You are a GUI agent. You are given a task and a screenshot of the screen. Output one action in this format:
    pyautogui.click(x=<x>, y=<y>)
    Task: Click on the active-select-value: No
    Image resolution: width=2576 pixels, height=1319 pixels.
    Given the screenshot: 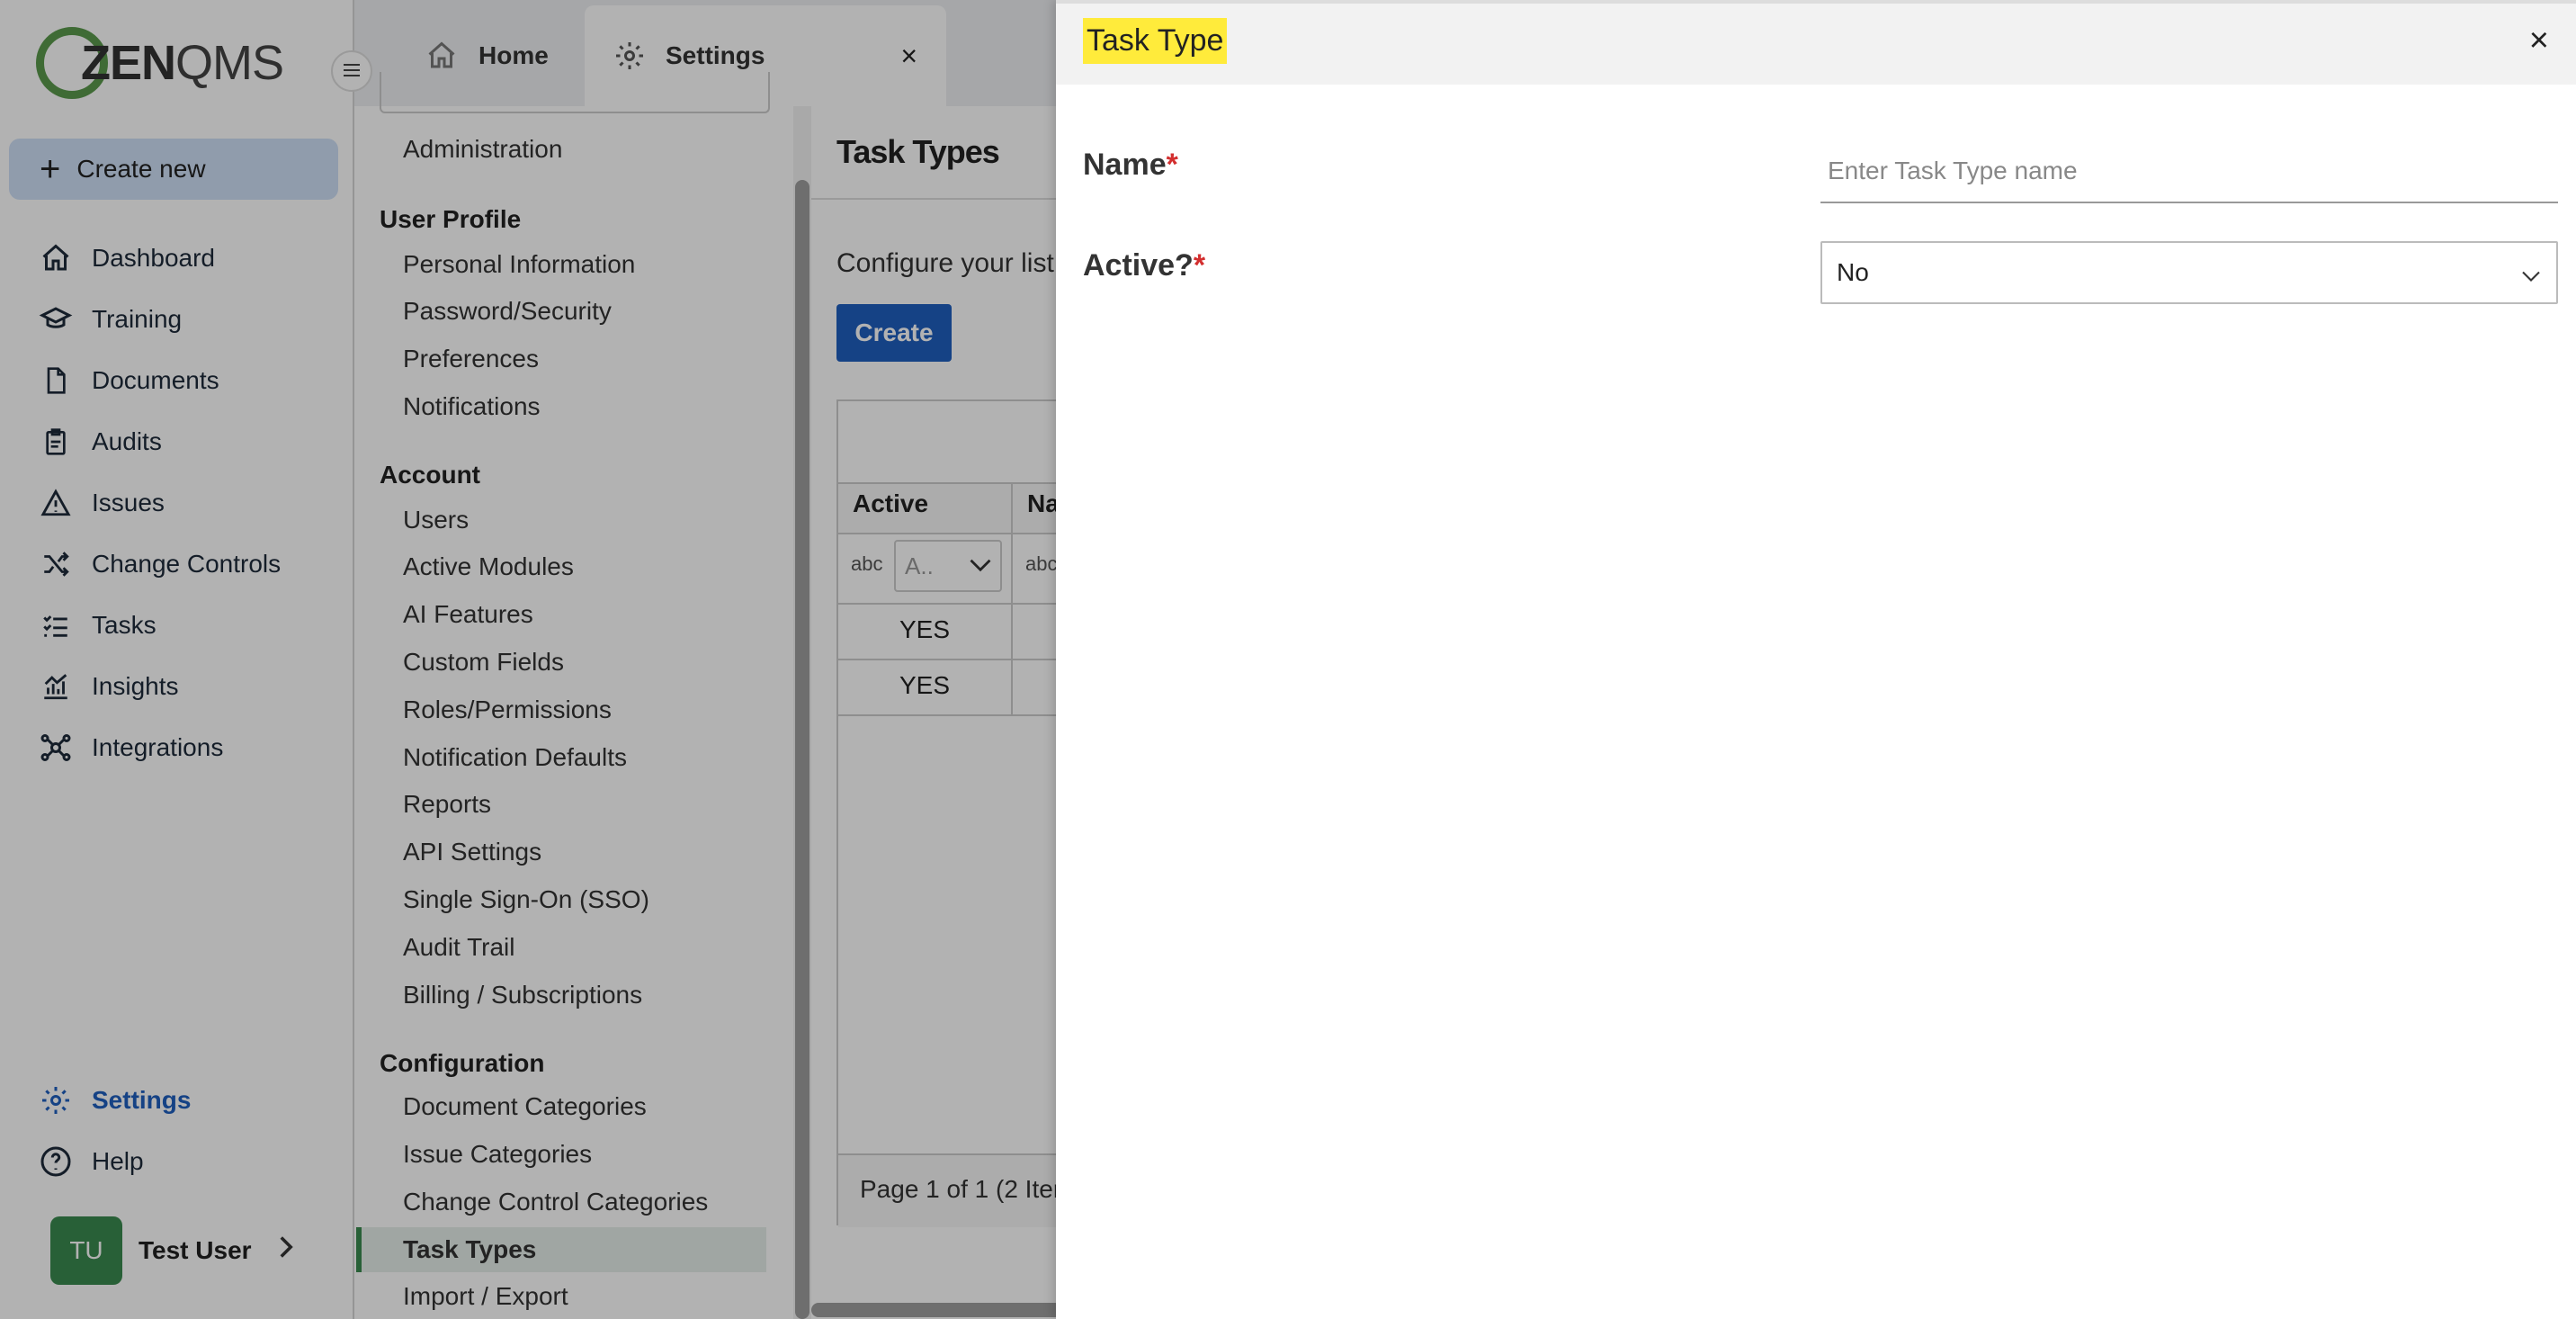 What is the action you would take?
    pyautogui.click(x=1853, y=272)
    